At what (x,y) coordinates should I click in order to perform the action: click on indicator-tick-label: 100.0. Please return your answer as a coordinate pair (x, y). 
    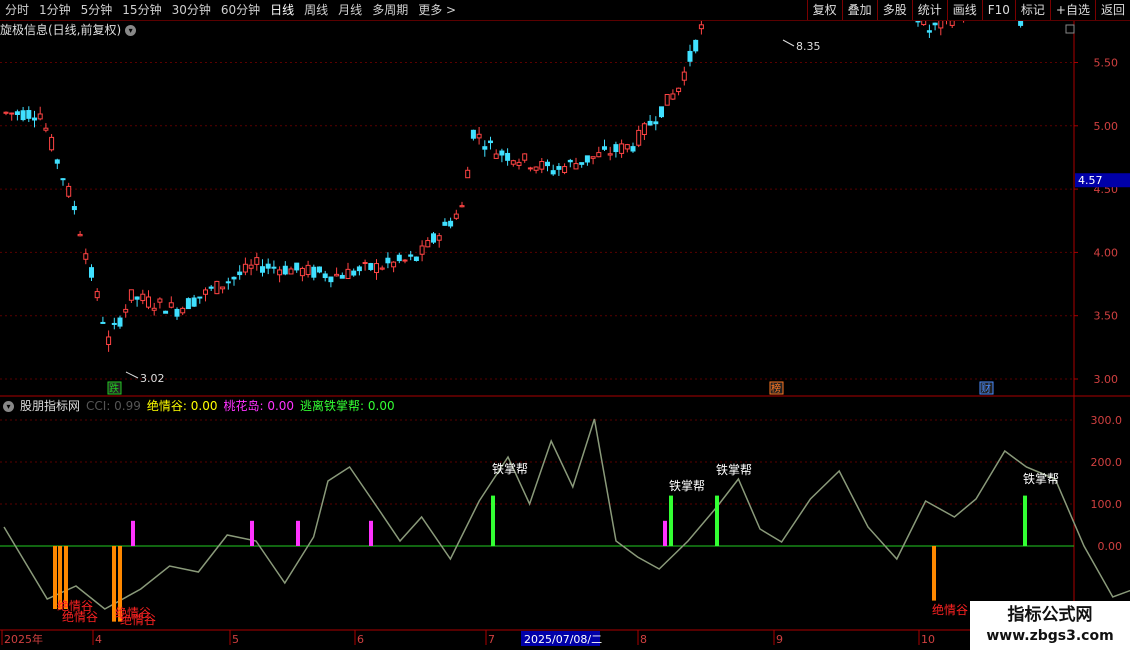
    Looking at the image, I should click on (1107, 504).